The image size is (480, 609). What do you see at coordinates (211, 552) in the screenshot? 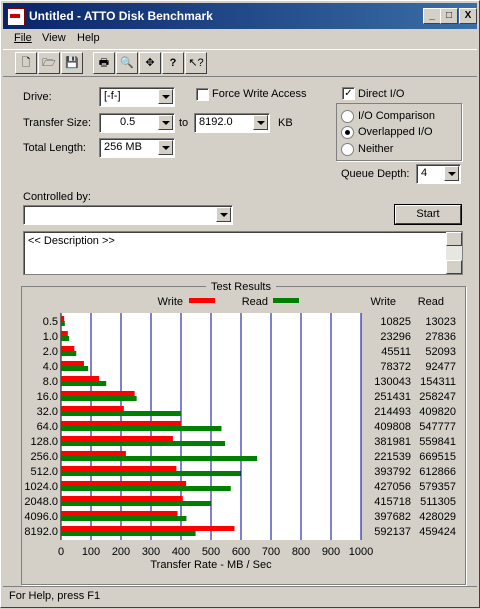
I see `x-tick-label: 500` at bounding box center [211, 552].